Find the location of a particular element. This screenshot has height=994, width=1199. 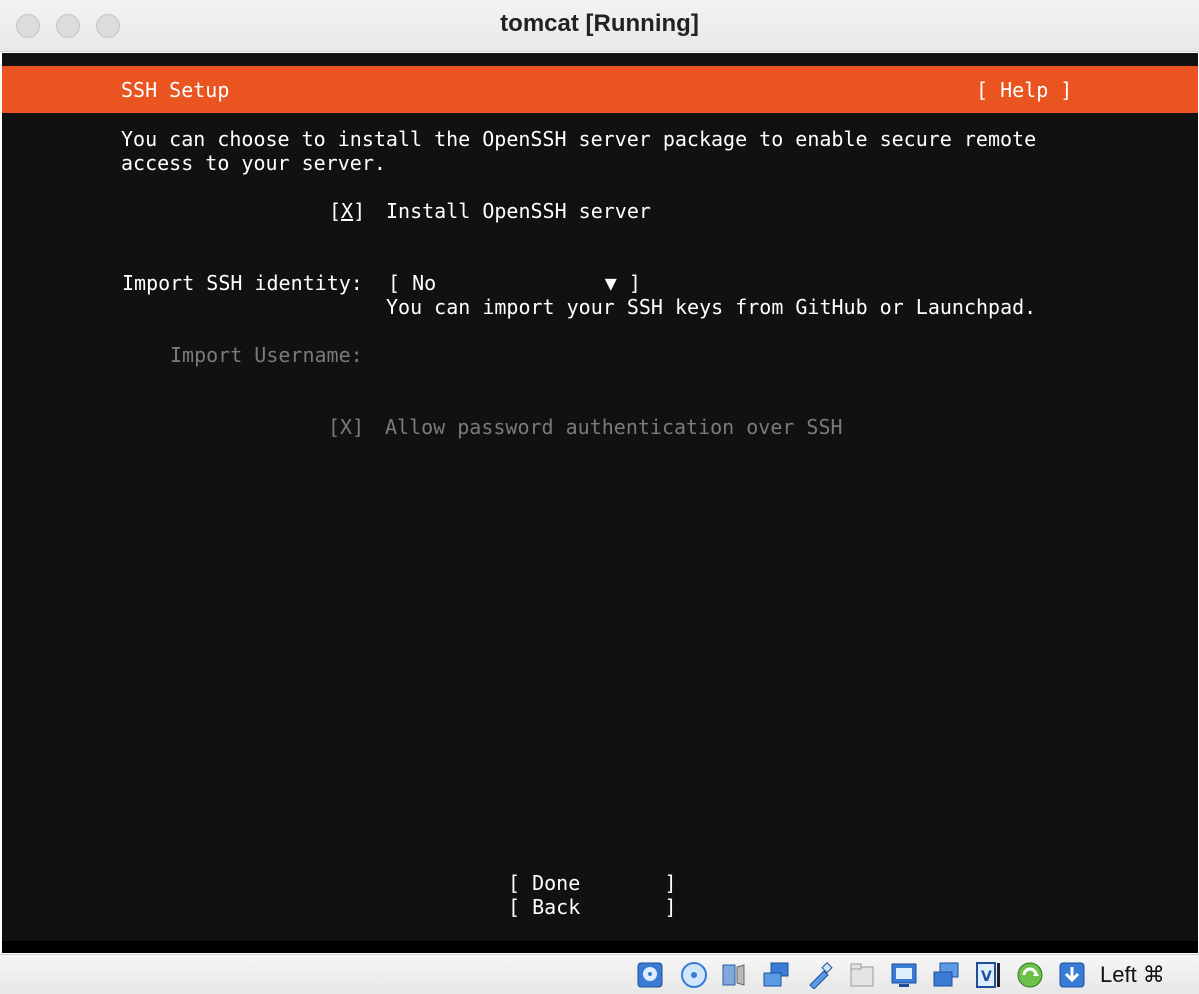

intro-text-line2: access to your server. is located at coordinates (253, 163).